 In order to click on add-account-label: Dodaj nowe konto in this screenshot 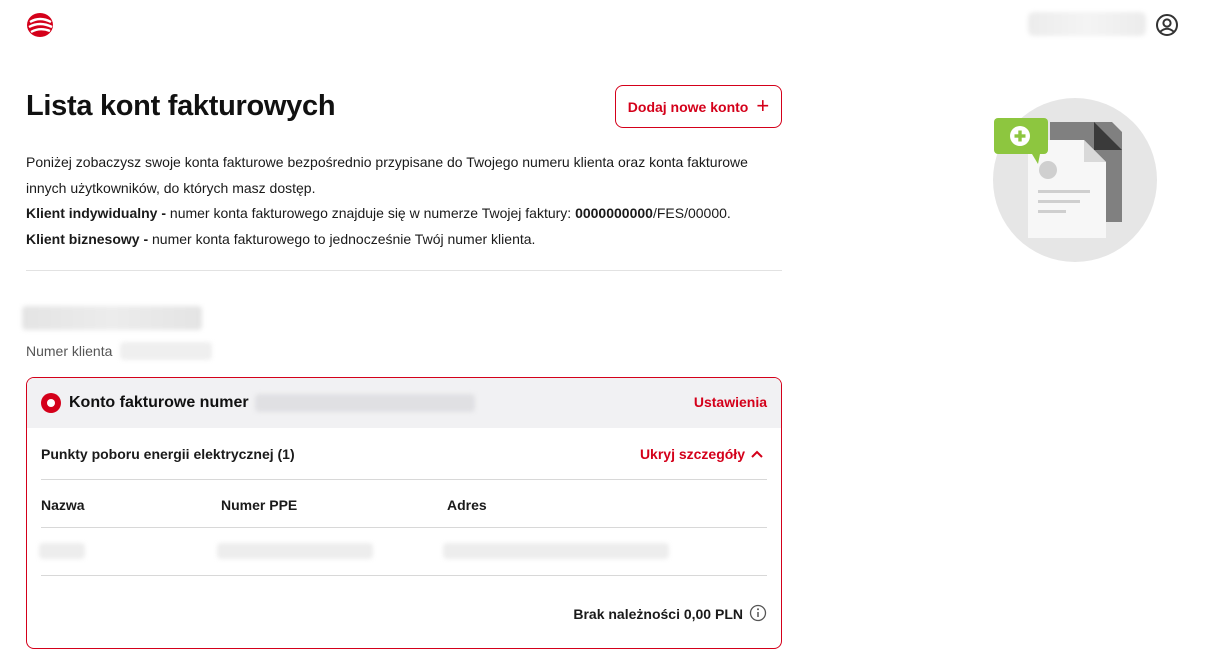, I will do `click(688, 106)`.